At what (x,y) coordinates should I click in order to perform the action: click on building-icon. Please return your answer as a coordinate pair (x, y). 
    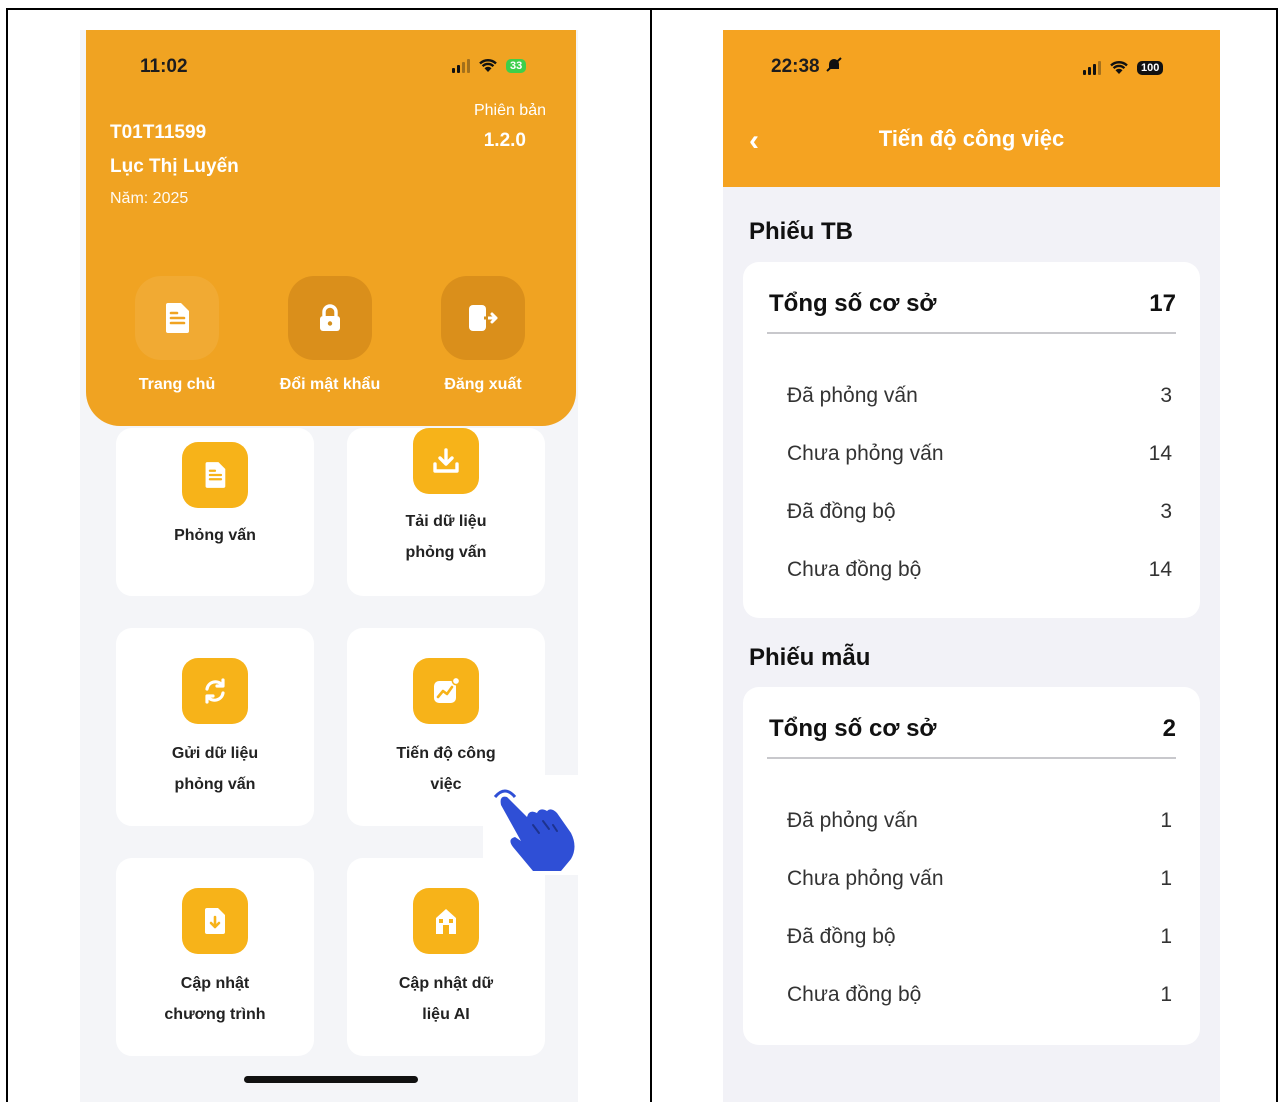
    Looking at the image, I should click on (446, 921).